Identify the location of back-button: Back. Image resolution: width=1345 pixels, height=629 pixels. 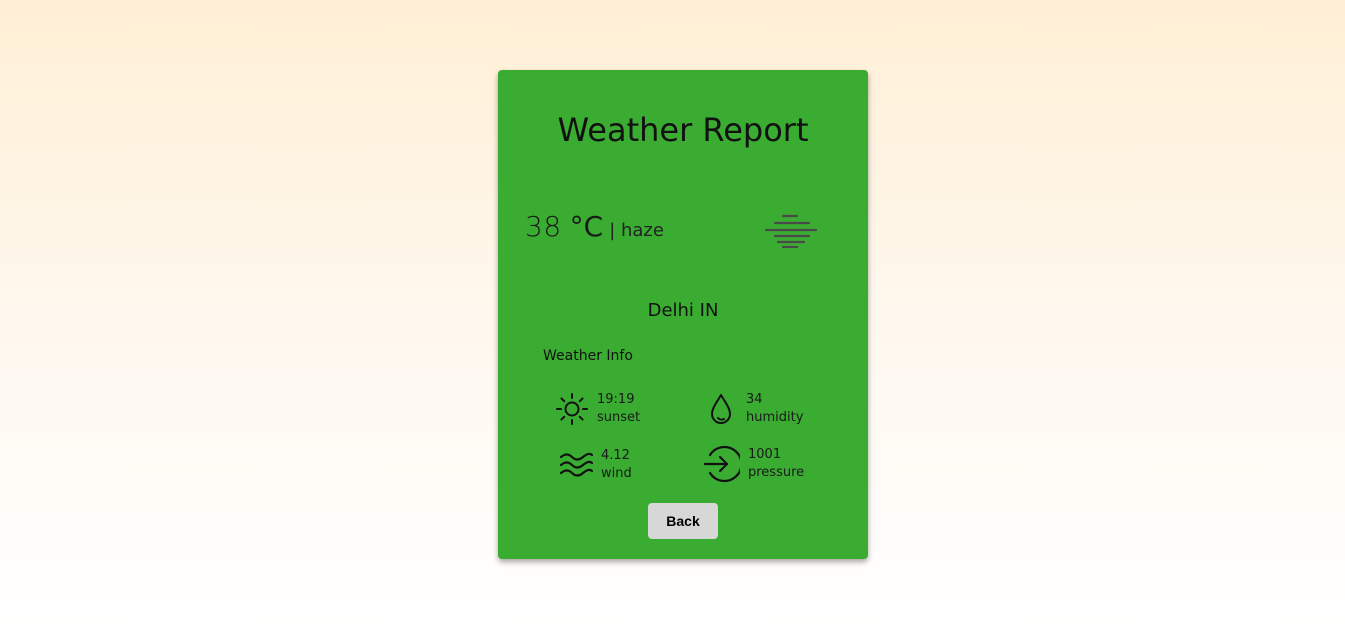
(683, 521).